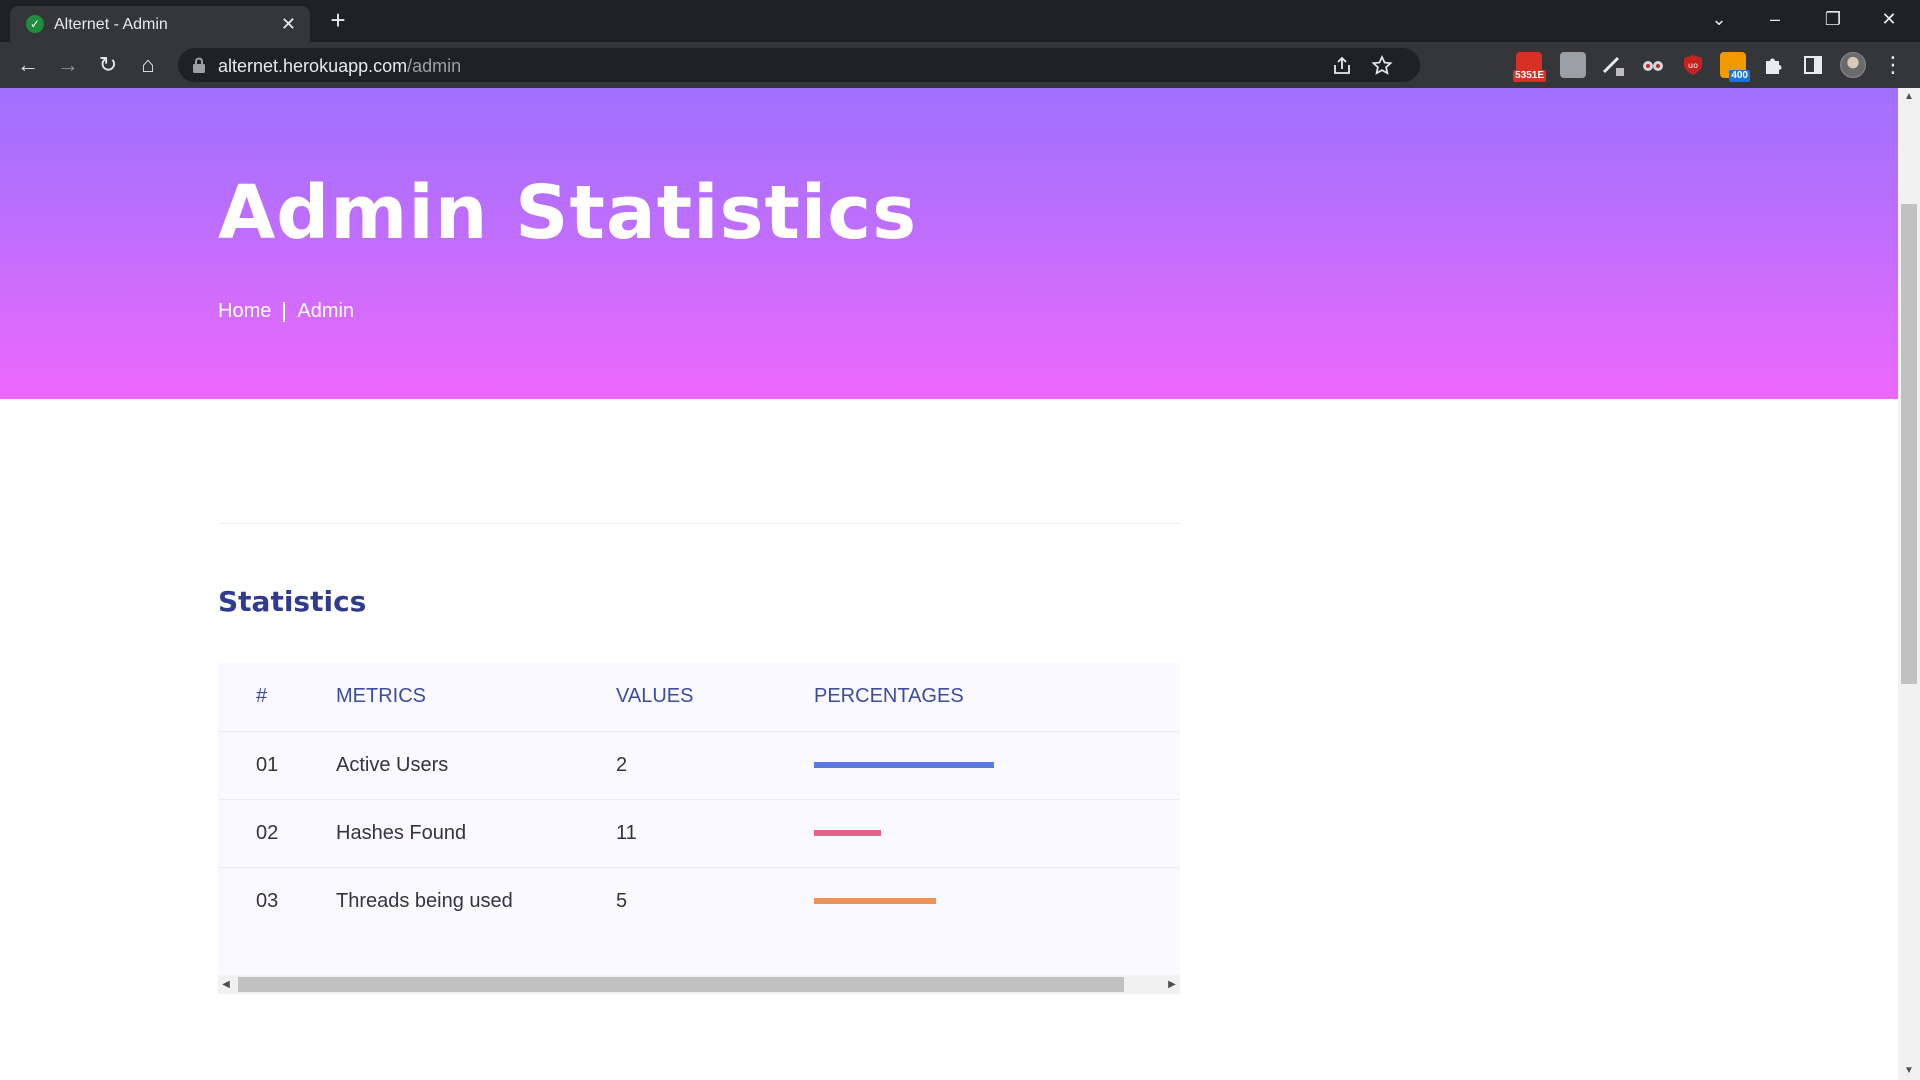  Describe the element at coordinates (1382, 66) in the screenshot. I see `bookmark-star-icon` at that location.